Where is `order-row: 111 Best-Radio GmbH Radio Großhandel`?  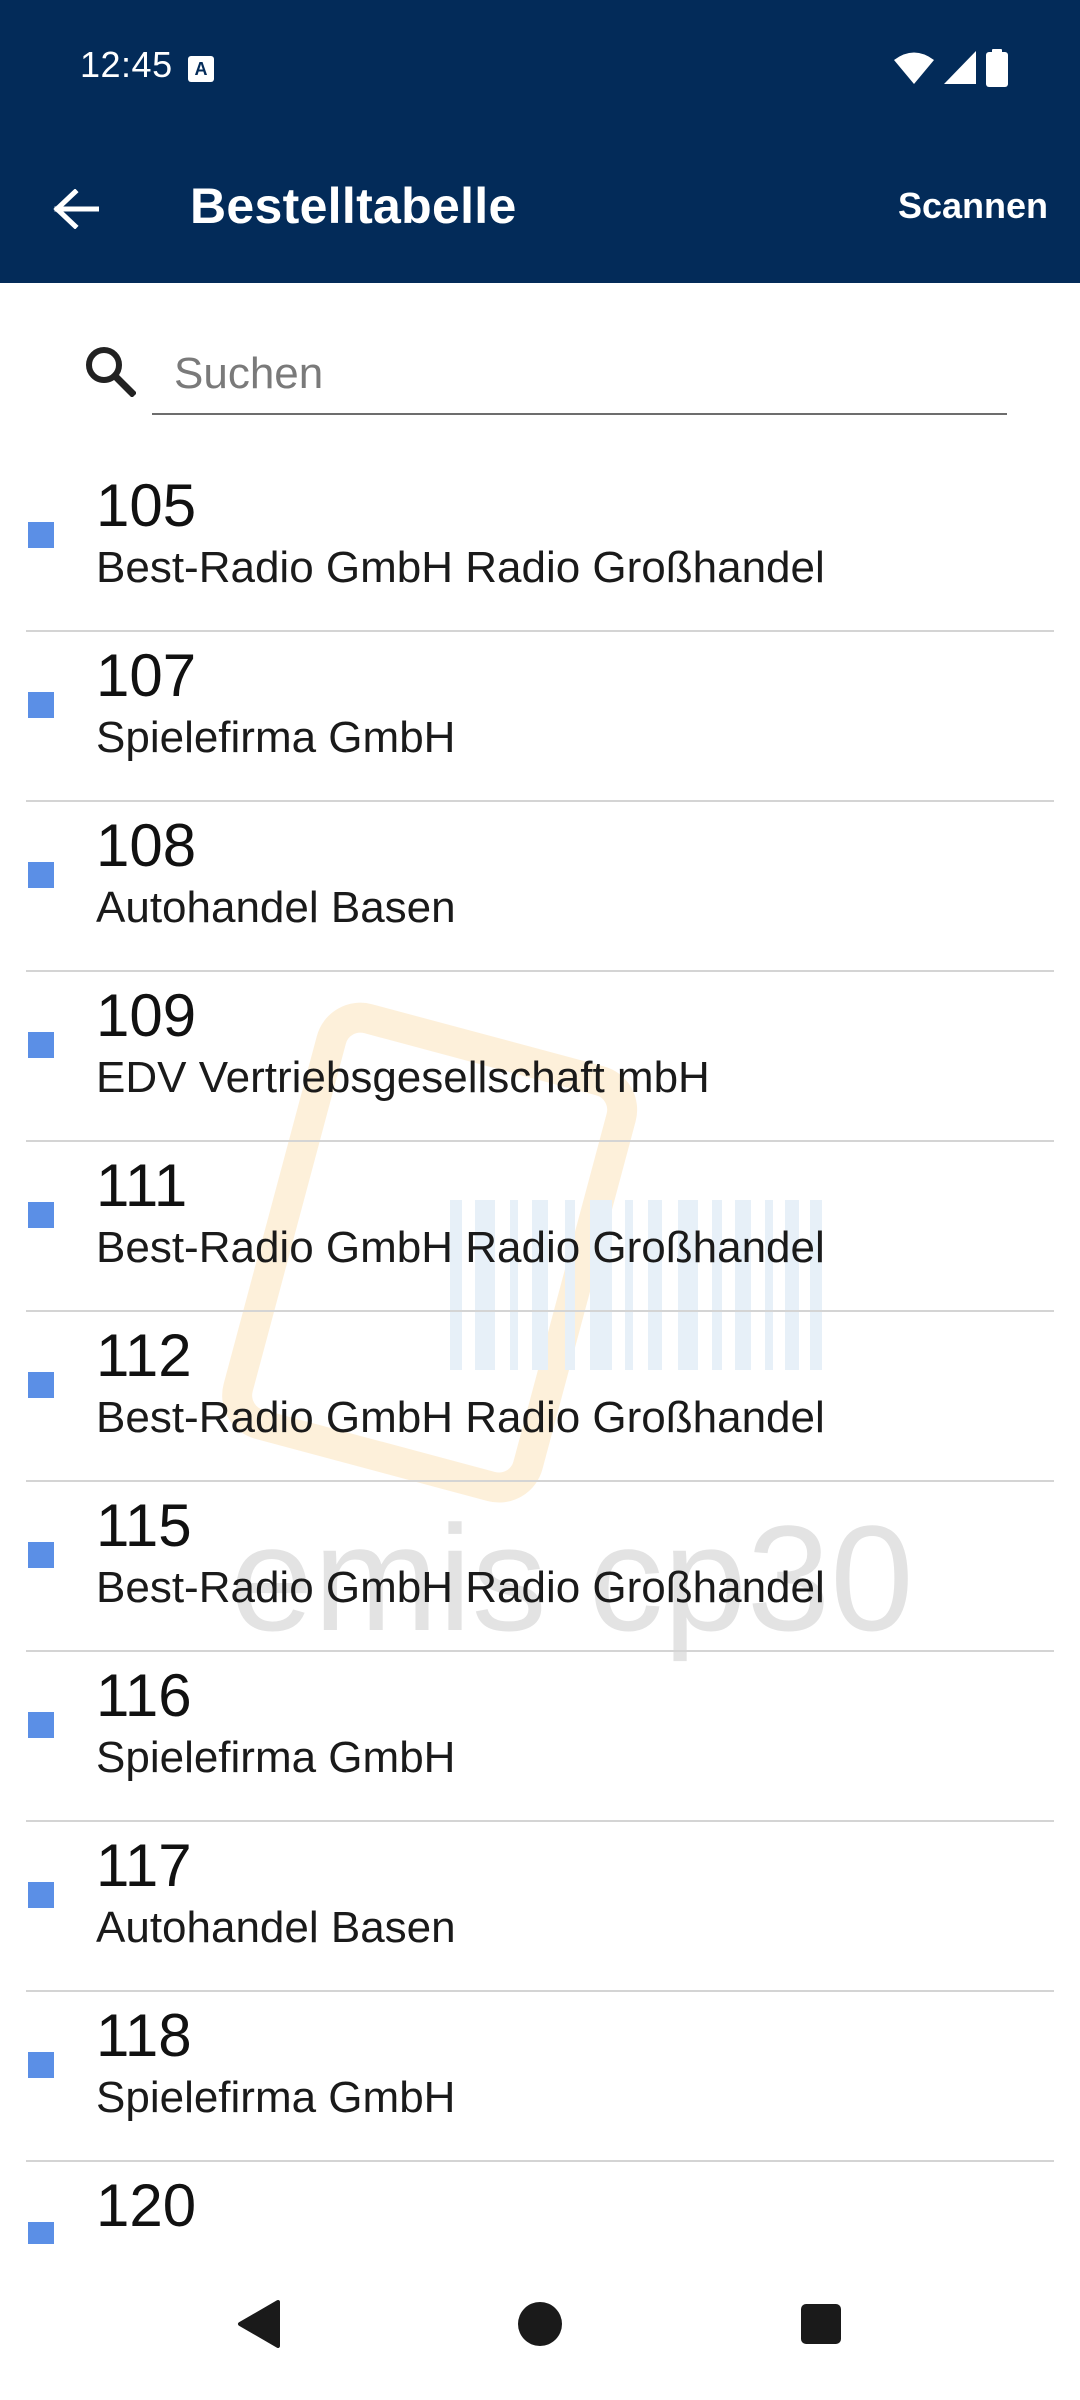
order-row: 111 Best-Radio GmbH Radio Großhandel is located at coordinates (540, 1227).